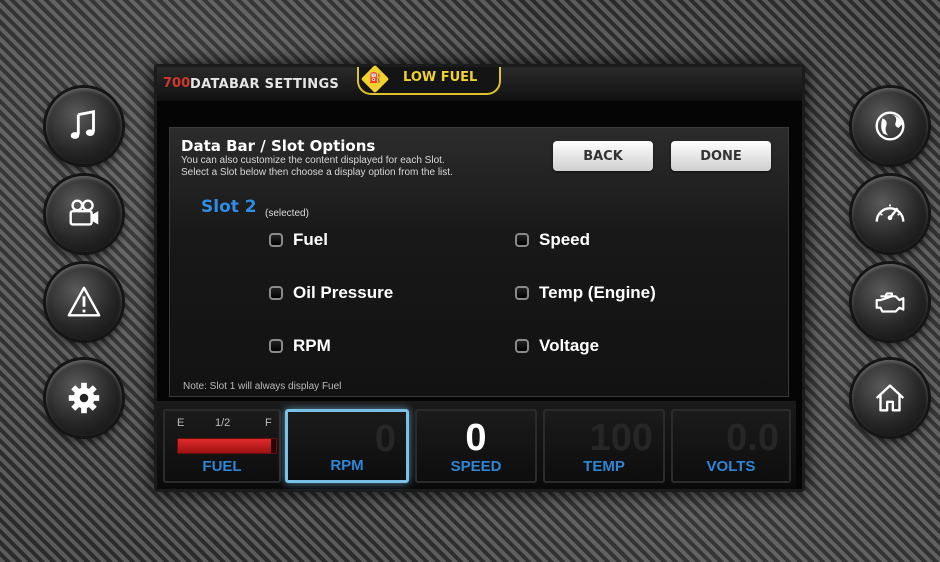 The height and width of the screenshot is (562, 940). I want to click on option-speed: Speed, so click(552, 240).